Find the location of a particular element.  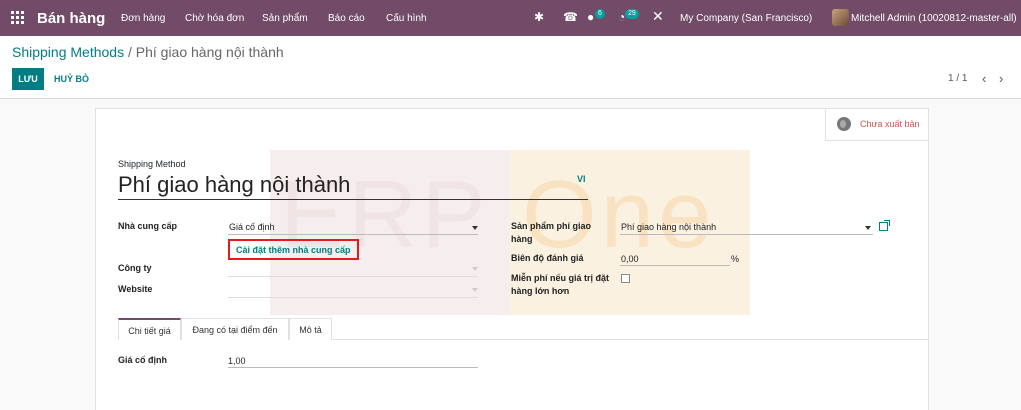

menu-to-invoice: Chờ hóa đơn is located at coordinates (214, 18).